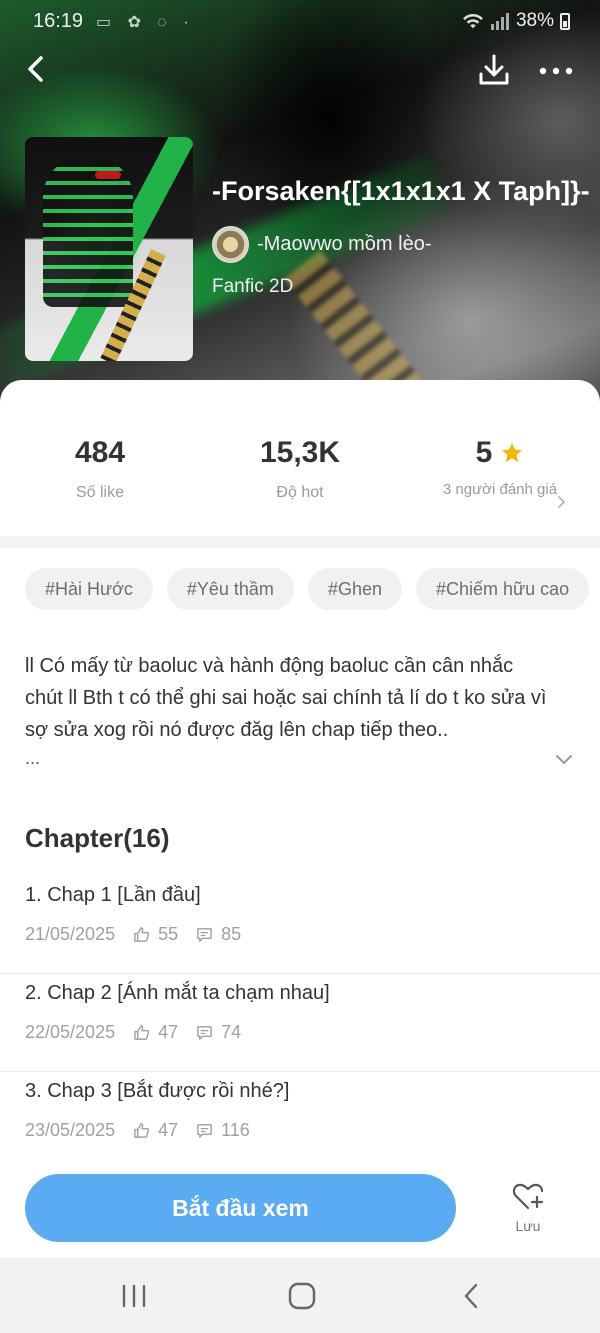  What do you see at coordinates (70, 1130) in the screenshot?
I see `chapter-date: 23/05/2025` at bounding box center [70, 1130].